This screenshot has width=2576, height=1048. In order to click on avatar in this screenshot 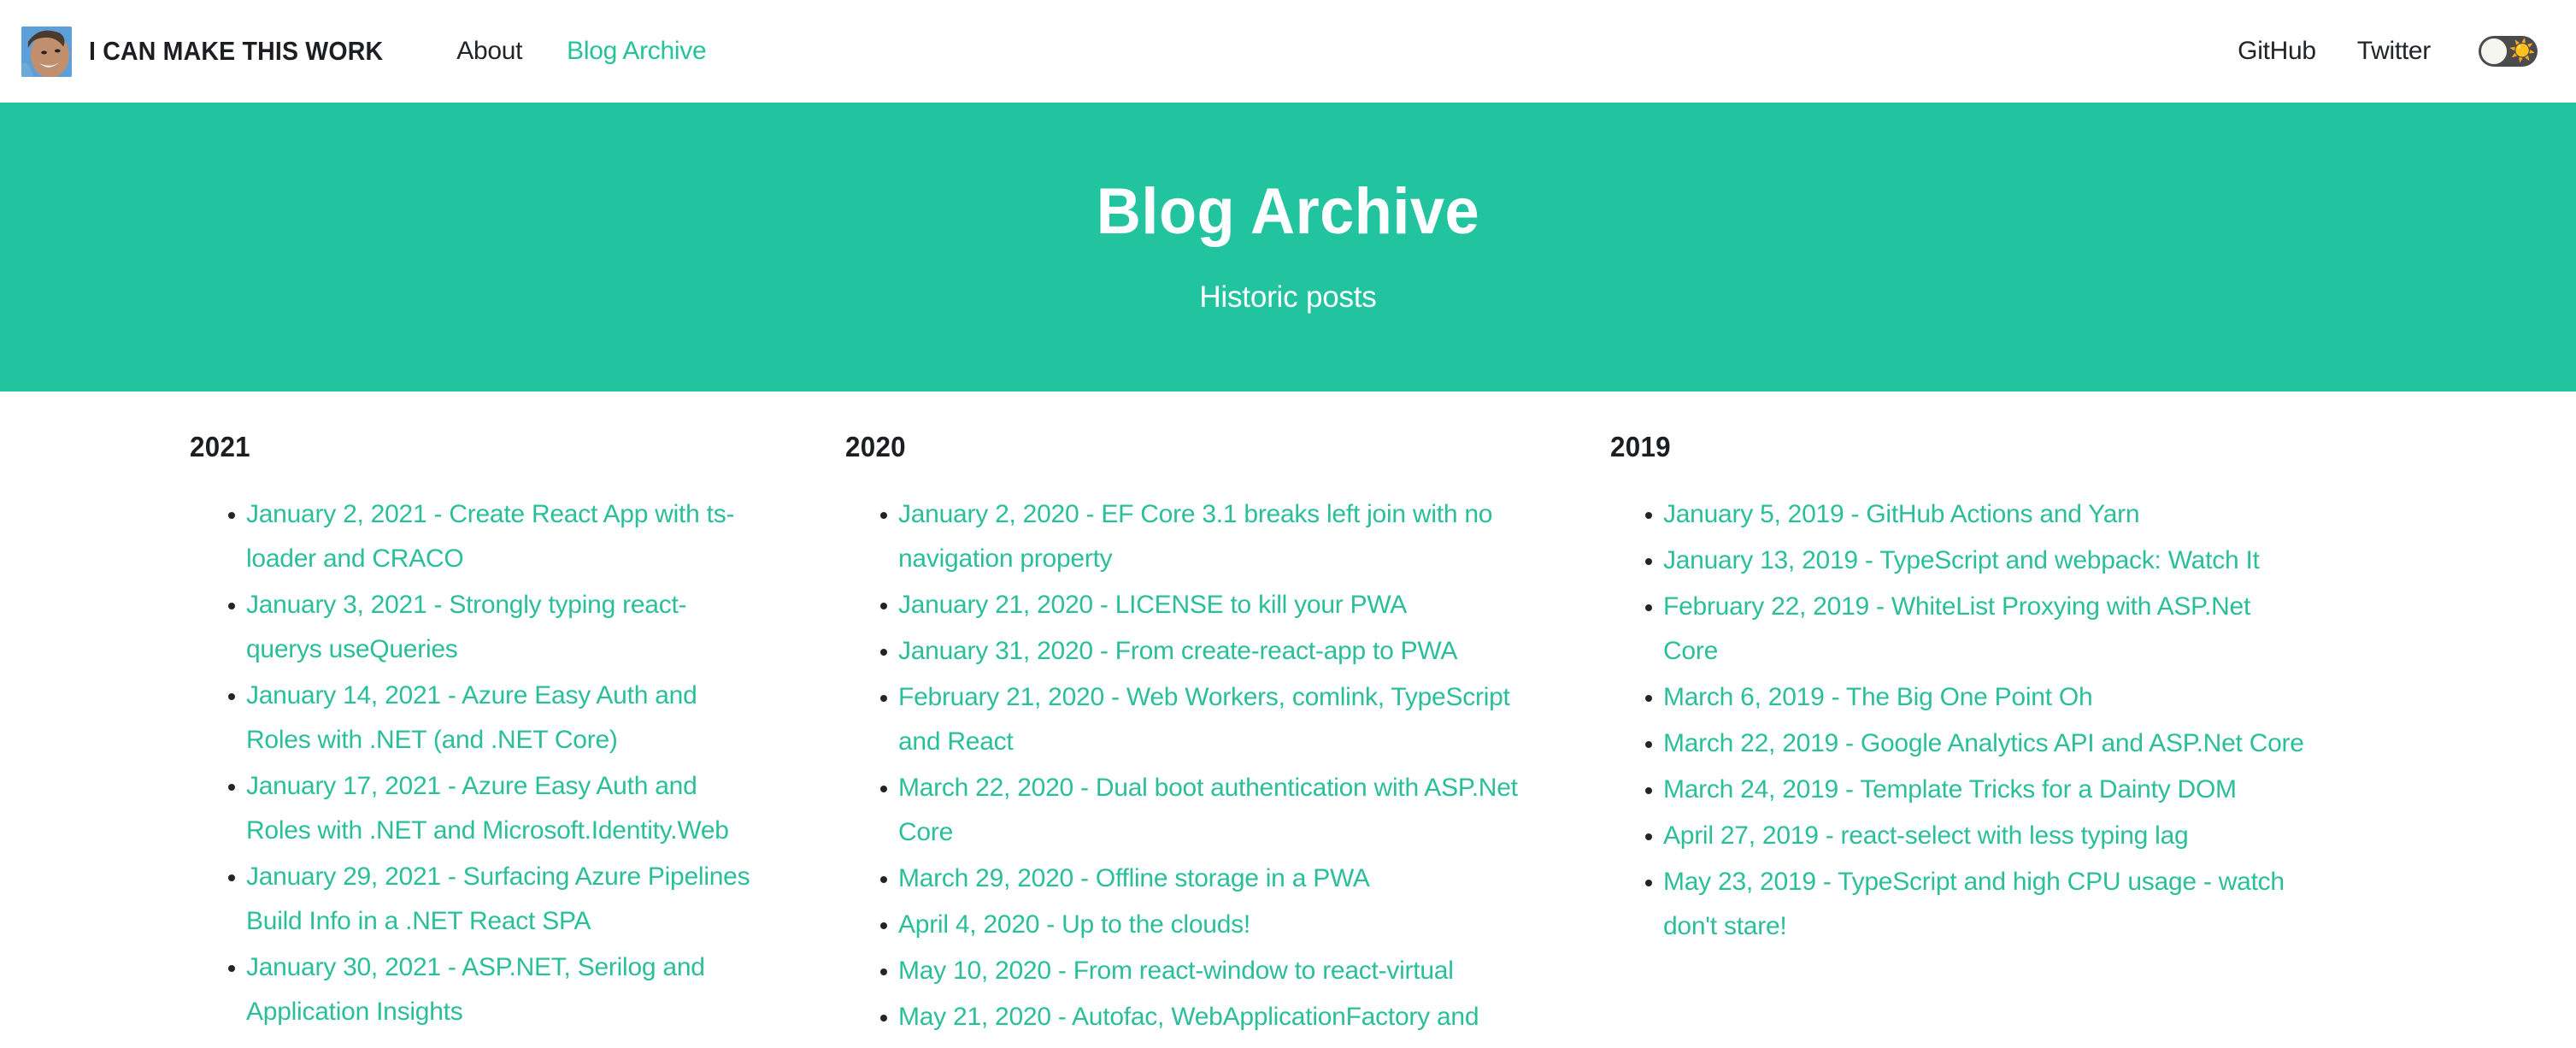, I will do `click(46, 51)`.